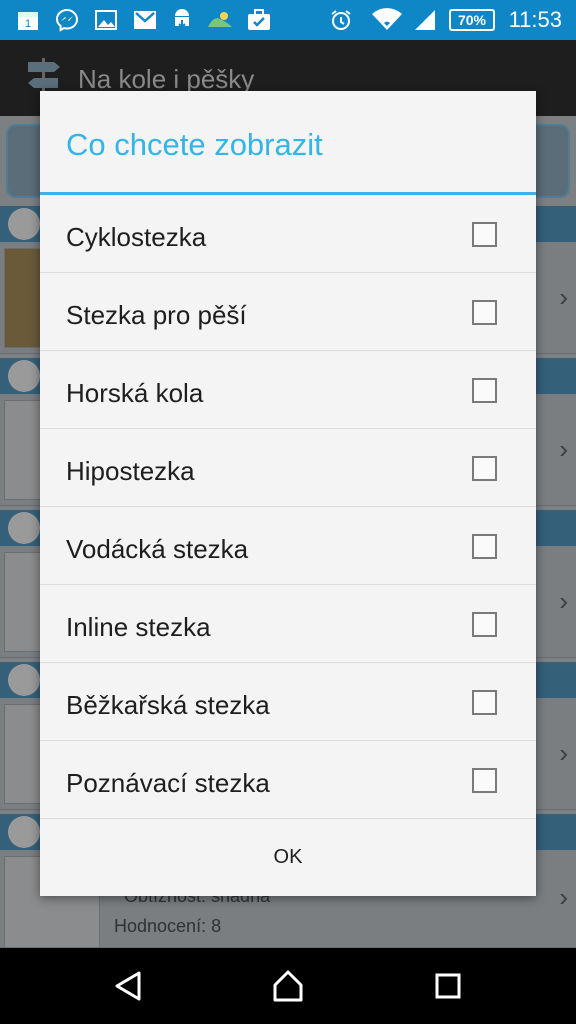 Image resolution: width=576 pixels, height=1024 pixels. Describe the element at coordinates (156, 315) in the screenshot. I see `option-label: Stezka pro pěší` at that location.